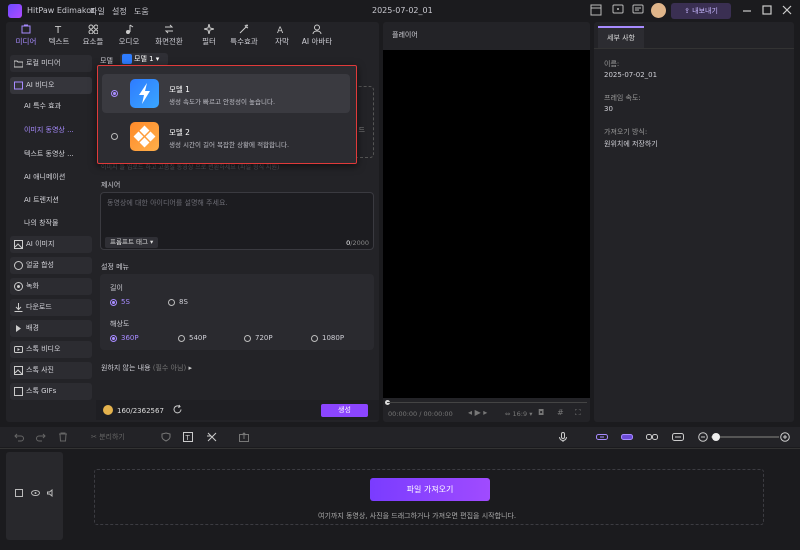 The height and width of the screenshot is (550, 800). What do you see at coordinates (32, 286) in the screenshot?
I see `sidebar-label: 녹화` at bounding box center [32, 286].